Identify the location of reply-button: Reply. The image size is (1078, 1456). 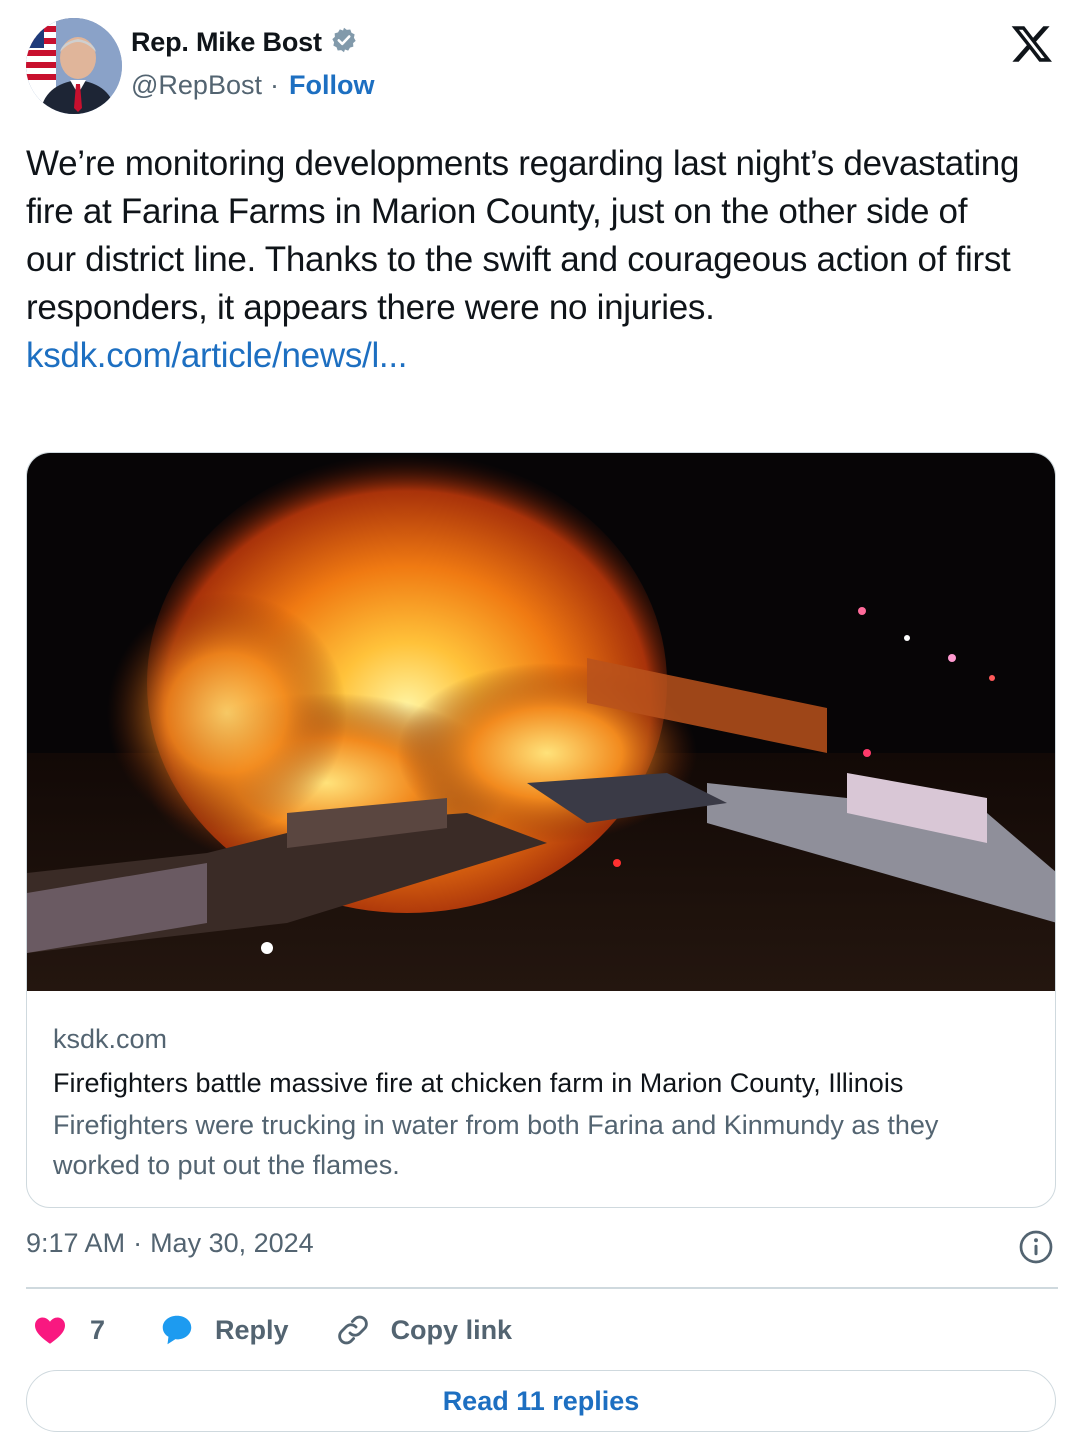
(223, 1330).